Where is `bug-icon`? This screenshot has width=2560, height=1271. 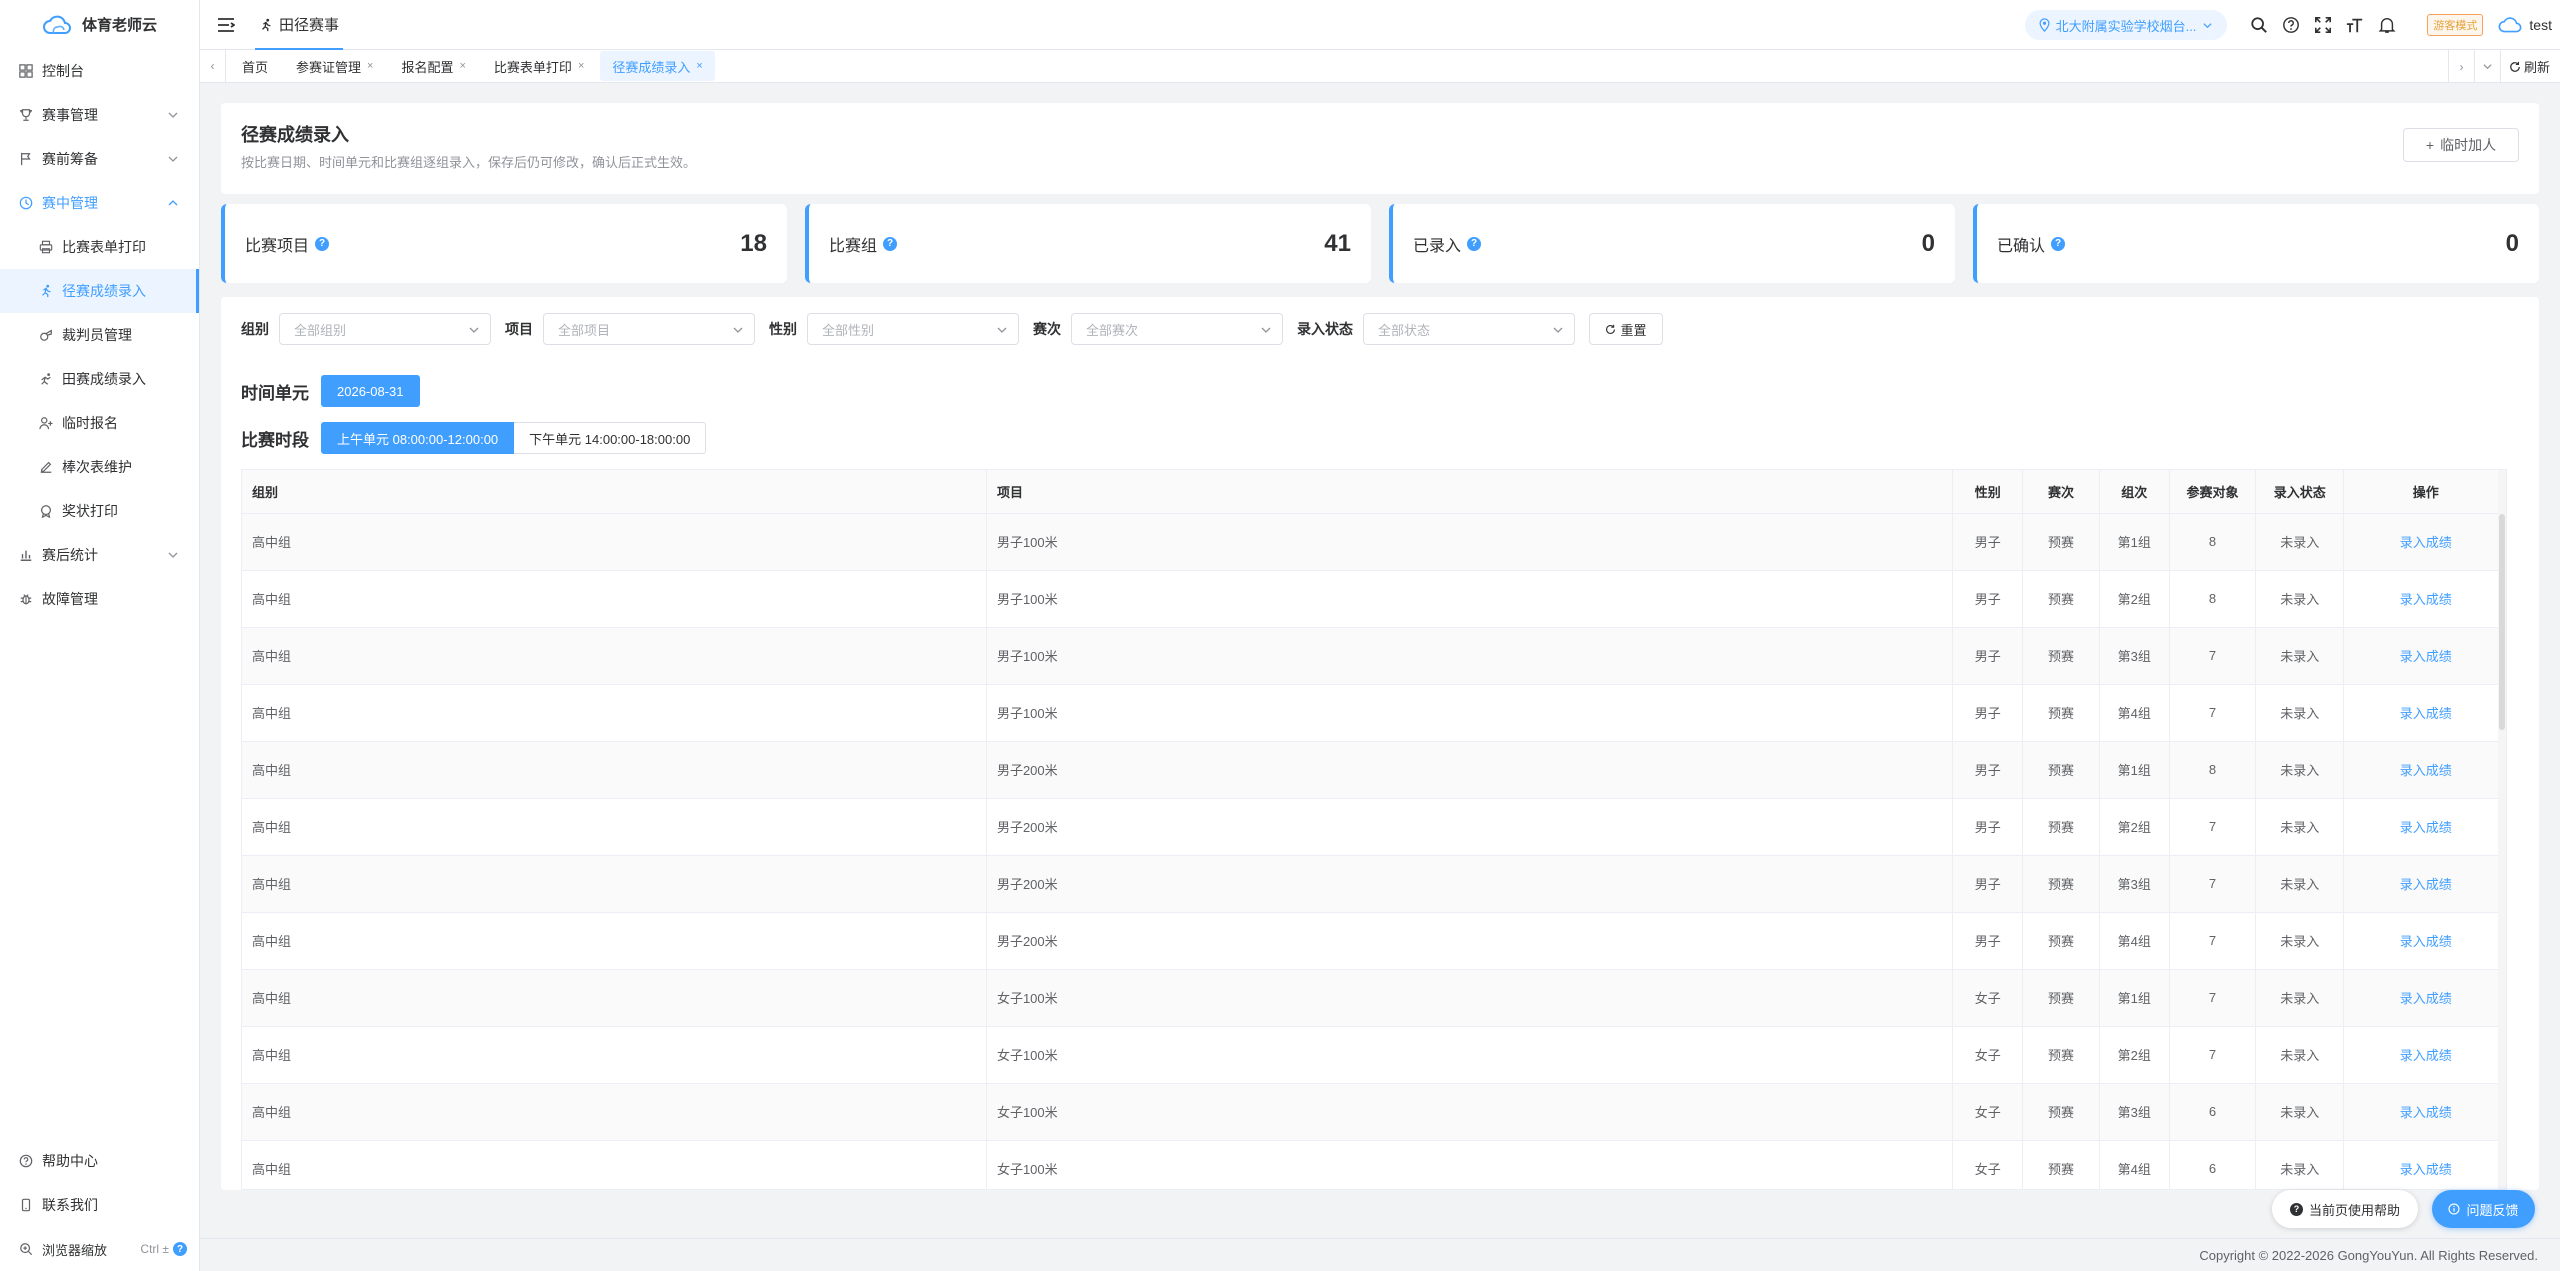 bug-icon is located at coordinates (26, 599).